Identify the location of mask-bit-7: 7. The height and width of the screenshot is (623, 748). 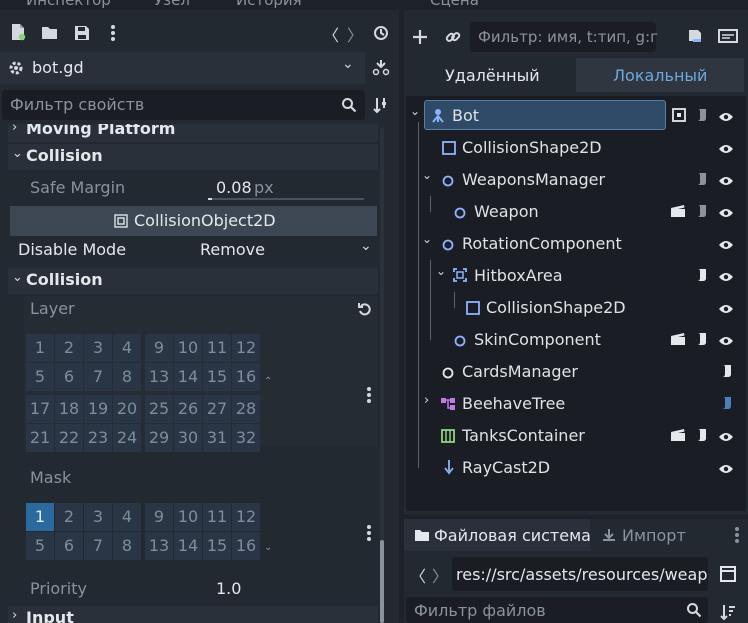
(98, 546).